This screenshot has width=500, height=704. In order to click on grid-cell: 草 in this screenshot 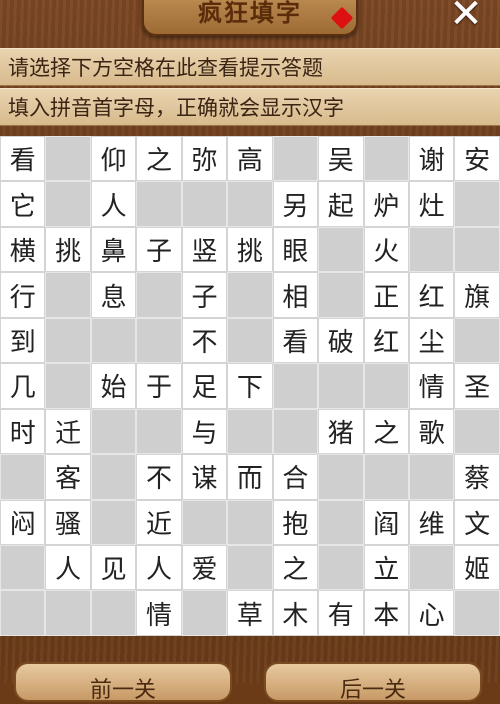, I will do `click(250, 613)`.